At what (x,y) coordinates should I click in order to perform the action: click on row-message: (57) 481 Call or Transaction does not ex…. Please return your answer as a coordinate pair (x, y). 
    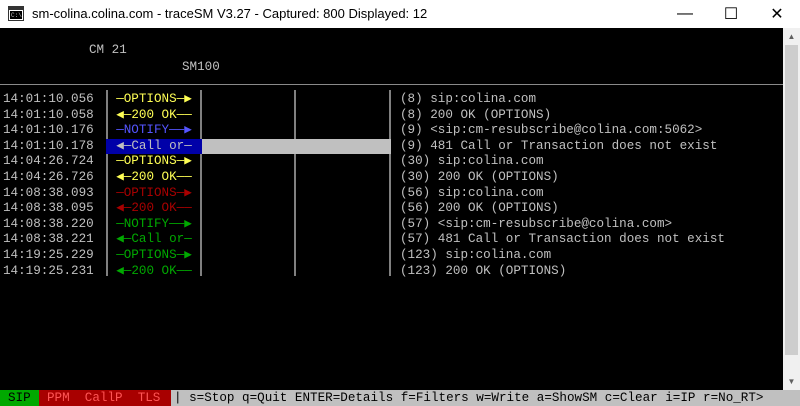
    Looking at the image, I should click on (562, 239).